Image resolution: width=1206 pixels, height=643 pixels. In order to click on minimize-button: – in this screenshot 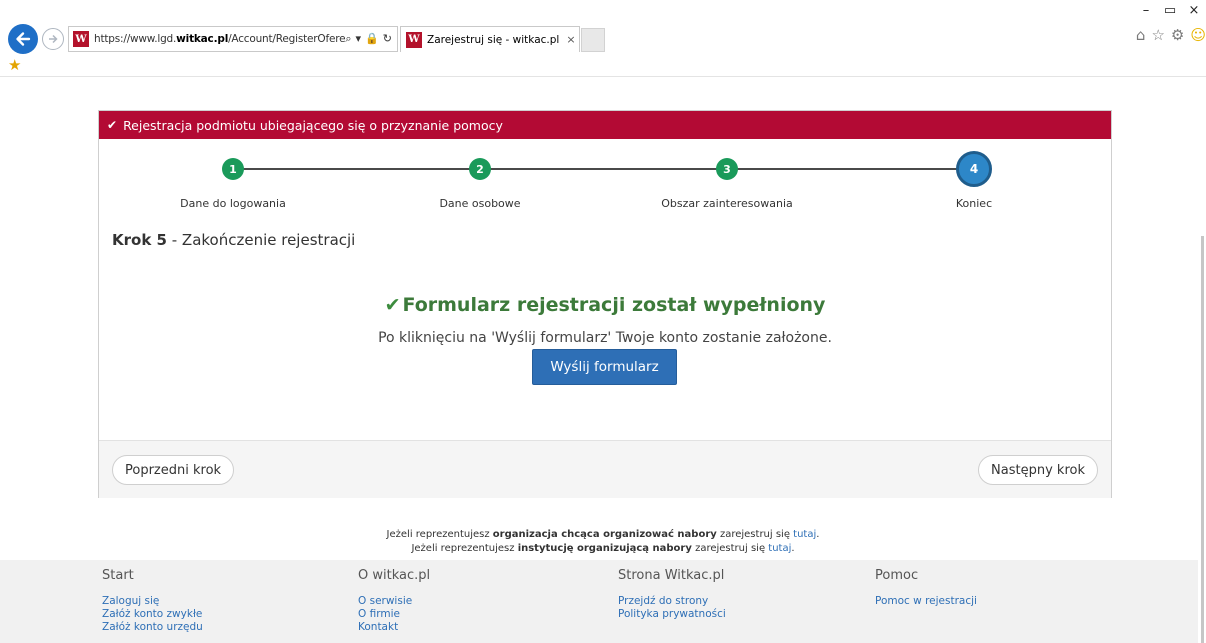, I will do `click(1146, 11)`.